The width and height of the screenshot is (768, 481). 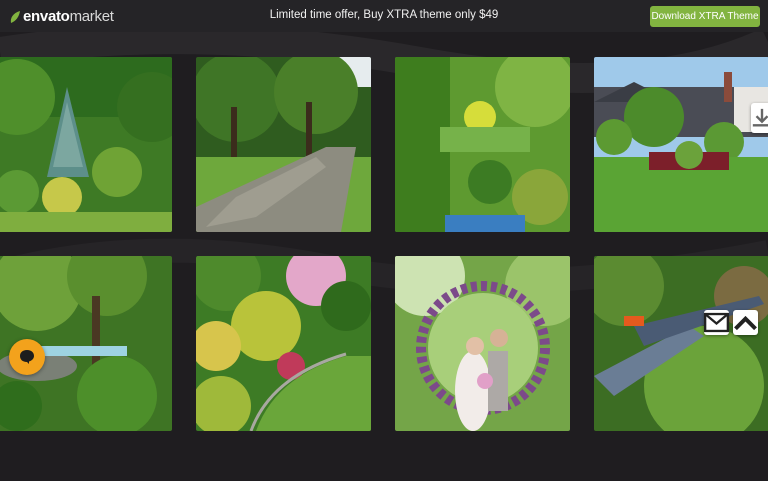 I want to click on mail-icon, so click(x=716, y=322).